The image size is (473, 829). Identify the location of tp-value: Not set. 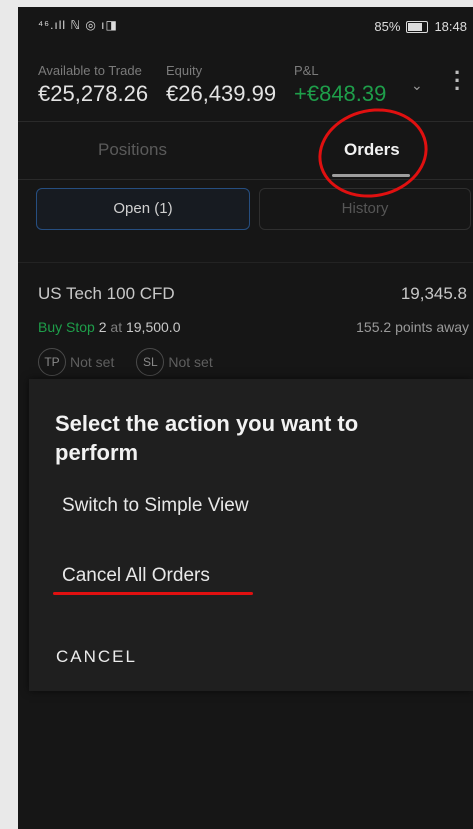
(92, 362).